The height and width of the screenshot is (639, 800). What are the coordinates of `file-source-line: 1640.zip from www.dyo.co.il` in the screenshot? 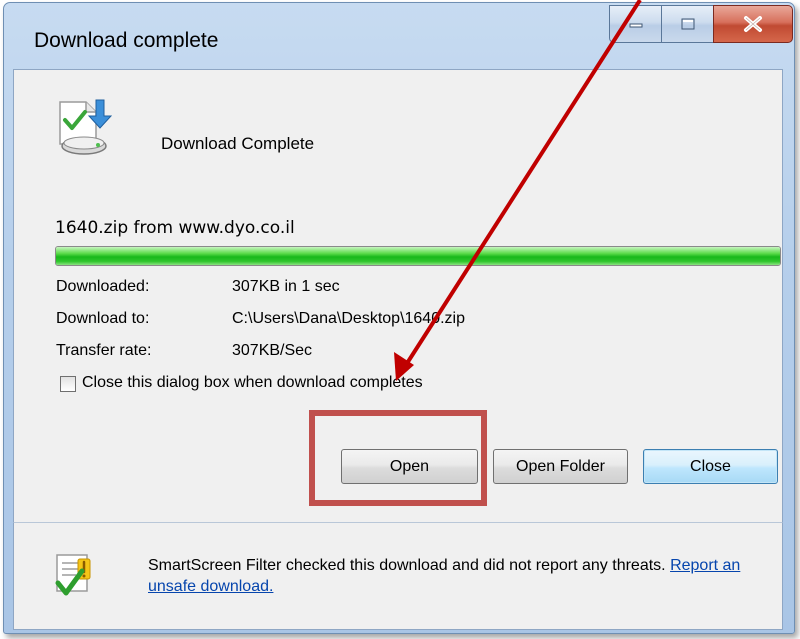 It's located at (175, 228).